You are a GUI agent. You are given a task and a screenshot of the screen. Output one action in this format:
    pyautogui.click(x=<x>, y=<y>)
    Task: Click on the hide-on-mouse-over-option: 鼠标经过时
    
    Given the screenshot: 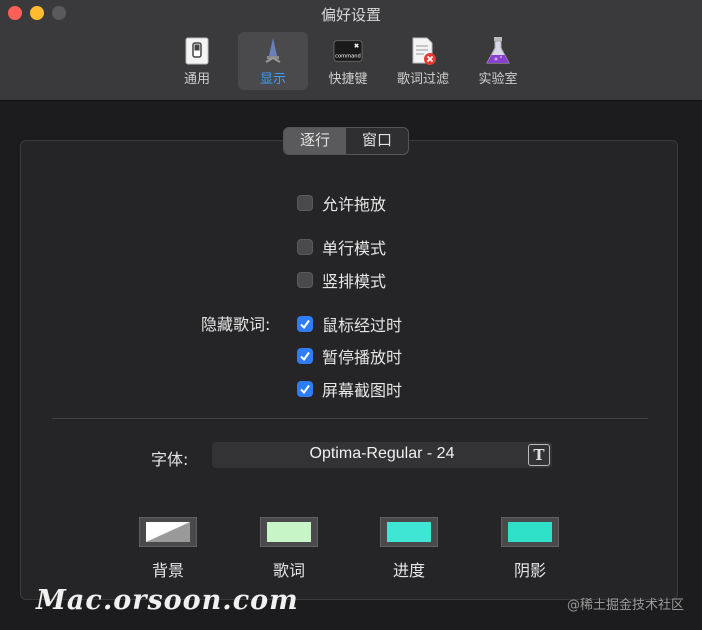 What is the action you would take?
    pyautogui.click(x=349, y=324)
    